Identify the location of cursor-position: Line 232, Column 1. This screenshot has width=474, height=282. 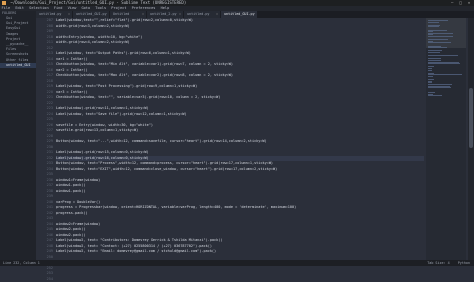
(21, 263).